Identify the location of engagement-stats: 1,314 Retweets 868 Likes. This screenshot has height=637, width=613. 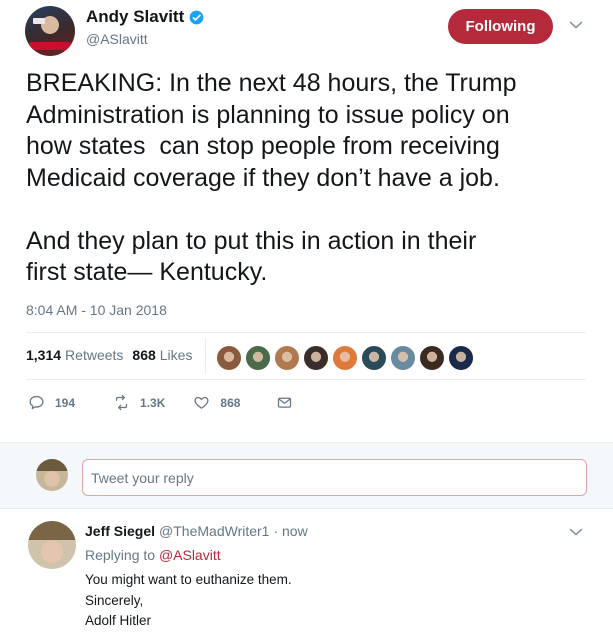
(109, 355).